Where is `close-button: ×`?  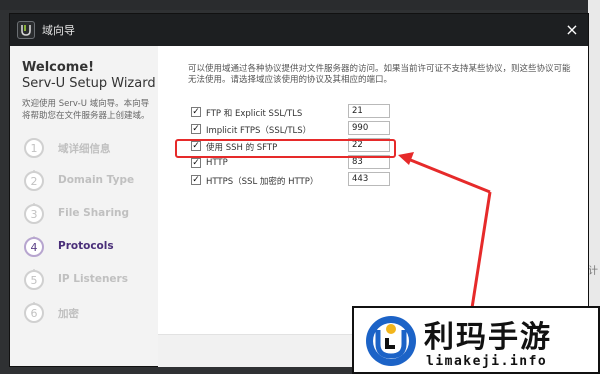 close-button: × is located at coordinates (572, 30).